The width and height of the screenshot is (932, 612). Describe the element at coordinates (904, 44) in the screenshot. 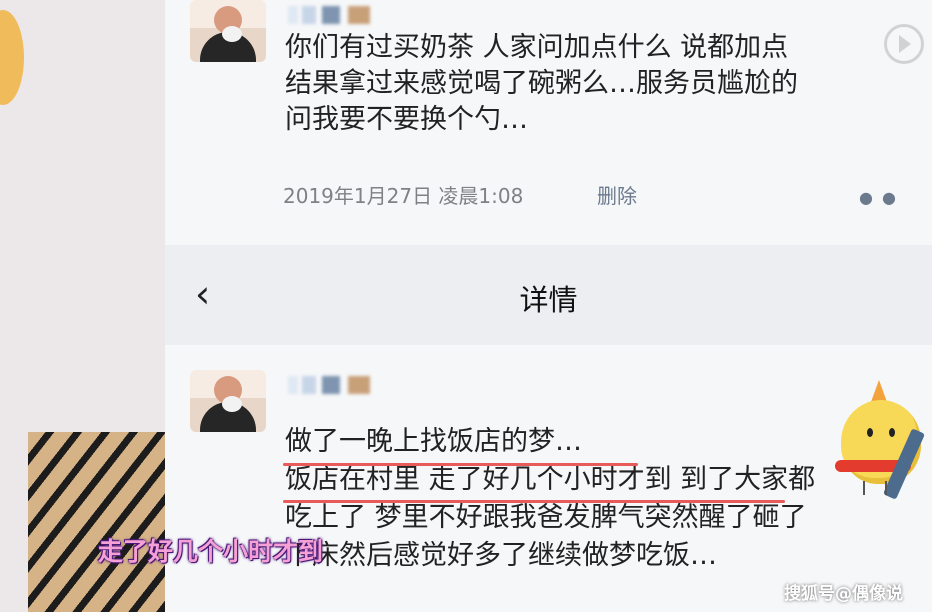

I see `play-watermark-icon` at that location.